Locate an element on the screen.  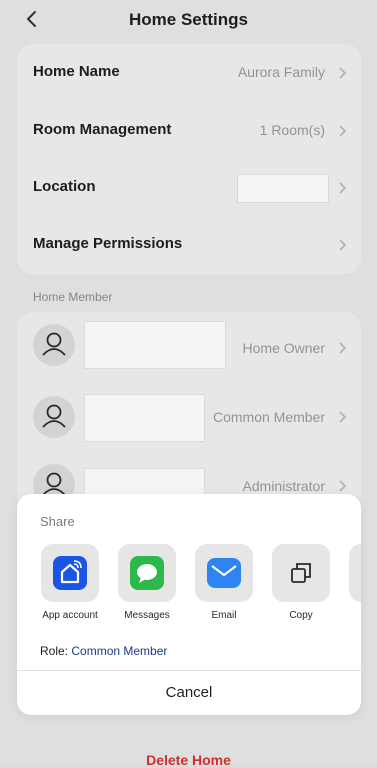
cancel-button: Cancel is located at coordinates (189, 693).